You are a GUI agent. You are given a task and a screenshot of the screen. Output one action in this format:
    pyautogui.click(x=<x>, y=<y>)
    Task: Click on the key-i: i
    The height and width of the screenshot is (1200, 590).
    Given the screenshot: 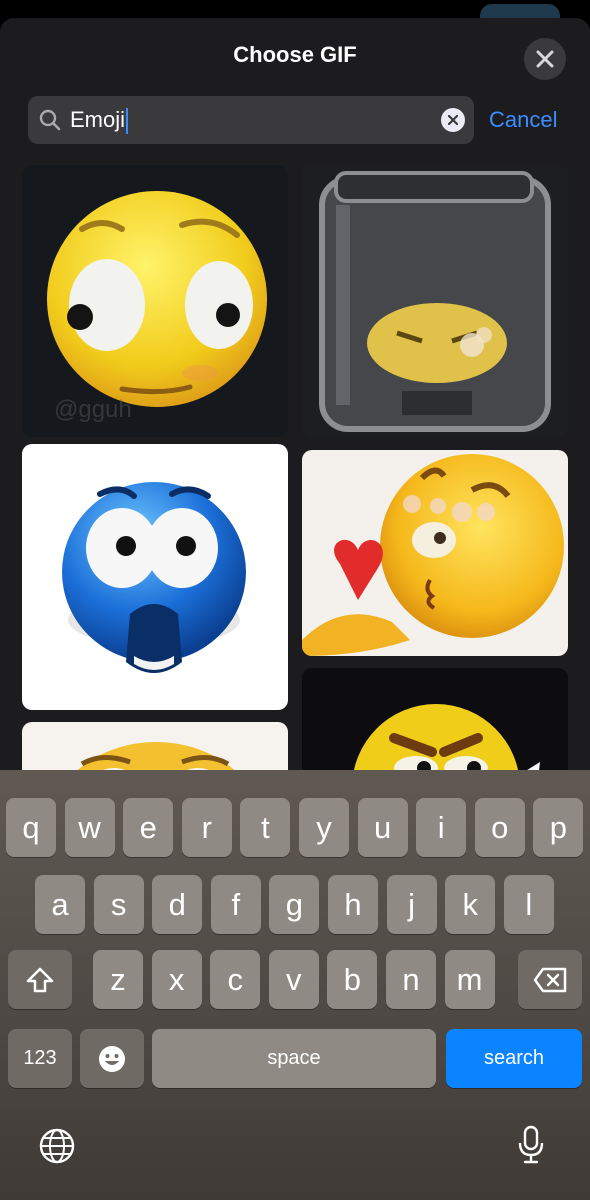 What is the action you would take?
    pyautogui.click(x=441, y=827)
    